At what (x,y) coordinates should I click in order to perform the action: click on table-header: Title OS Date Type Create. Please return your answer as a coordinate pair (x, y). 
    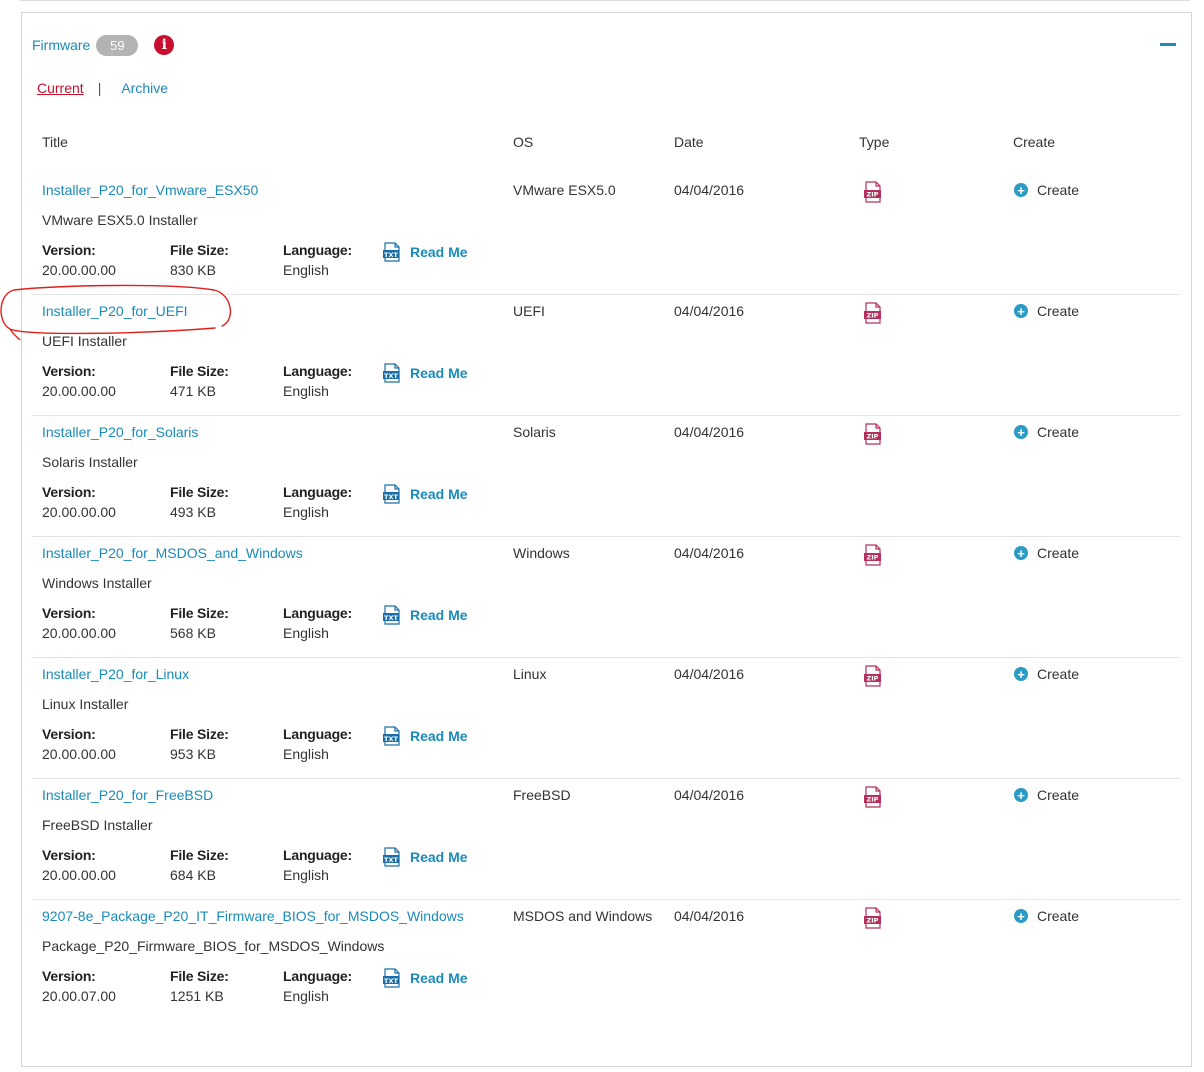
    Looking at the image, I should click on (606, 143).